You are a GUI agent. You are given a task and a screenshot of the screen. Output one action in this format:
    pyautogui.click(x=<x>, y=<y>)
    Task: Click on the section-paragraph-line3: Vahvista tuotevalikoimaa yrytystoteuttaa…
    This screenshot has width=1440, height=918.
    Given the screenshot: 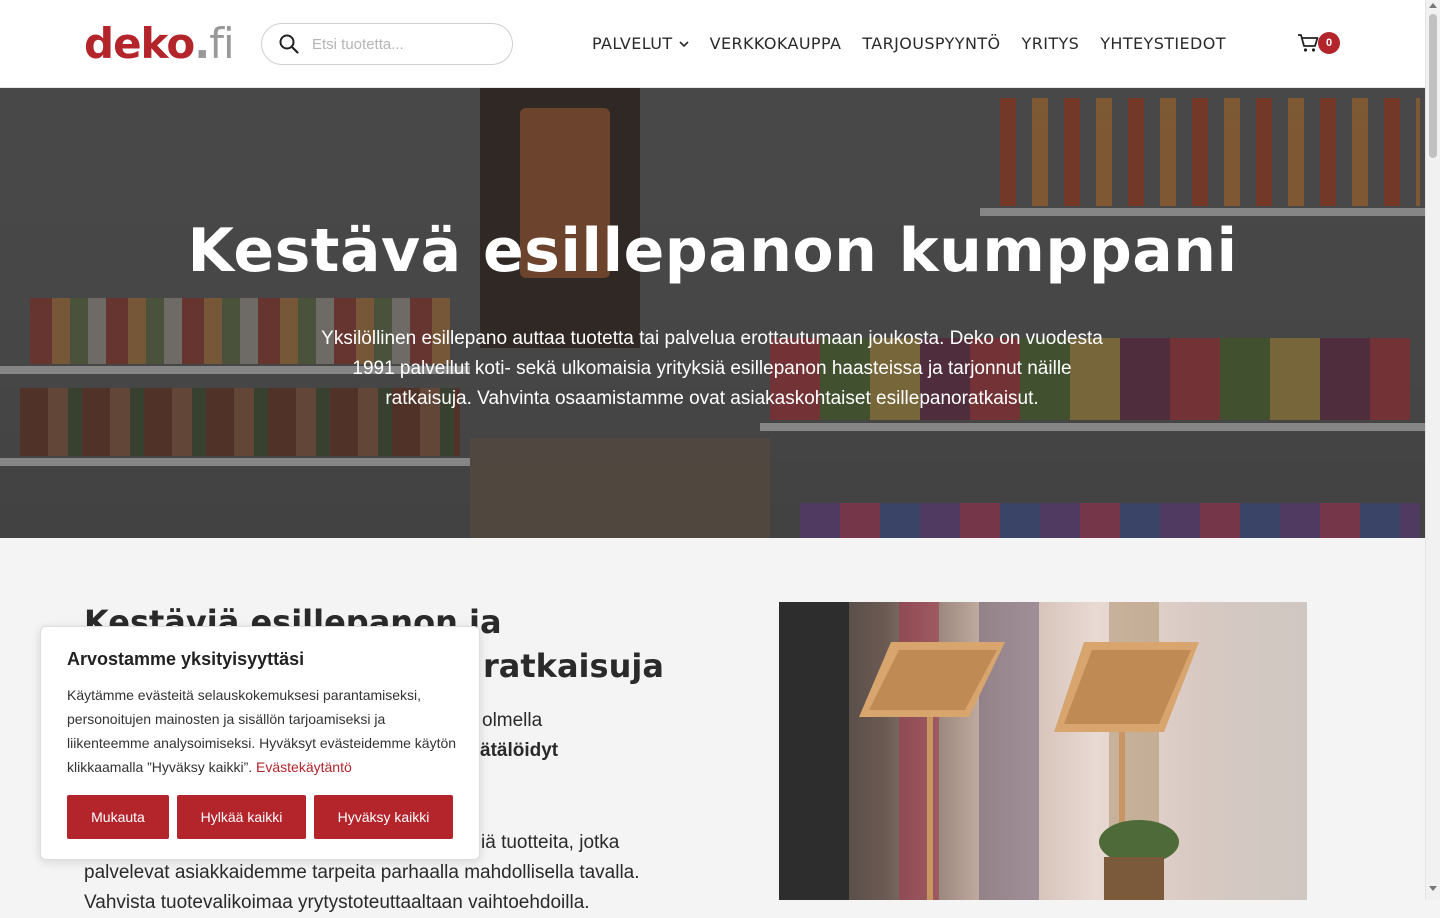 What is the action you would take?
    pyautogui.click(x=337, y=902)
    